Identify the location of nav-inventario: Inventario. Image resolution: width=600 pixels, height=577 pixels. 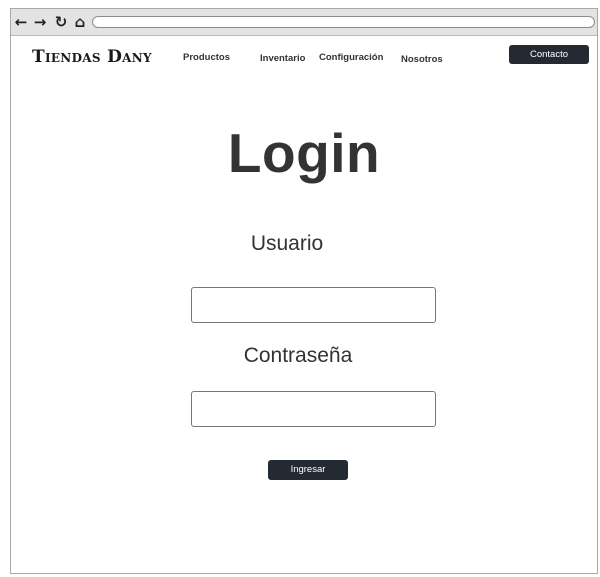
(282, 58).